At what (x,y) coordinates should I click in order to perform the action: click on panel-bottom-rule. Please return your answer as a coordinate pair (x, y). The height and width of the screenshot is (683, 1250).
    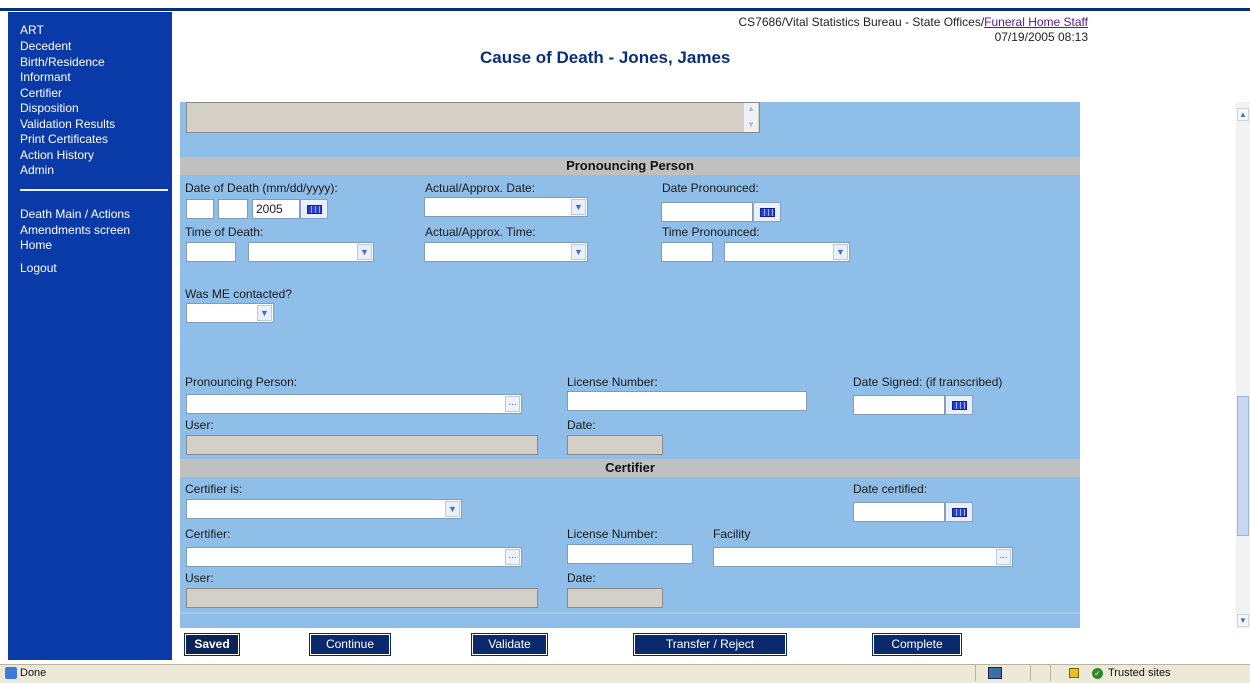
    Looking at the image, I should click on (630, 613).